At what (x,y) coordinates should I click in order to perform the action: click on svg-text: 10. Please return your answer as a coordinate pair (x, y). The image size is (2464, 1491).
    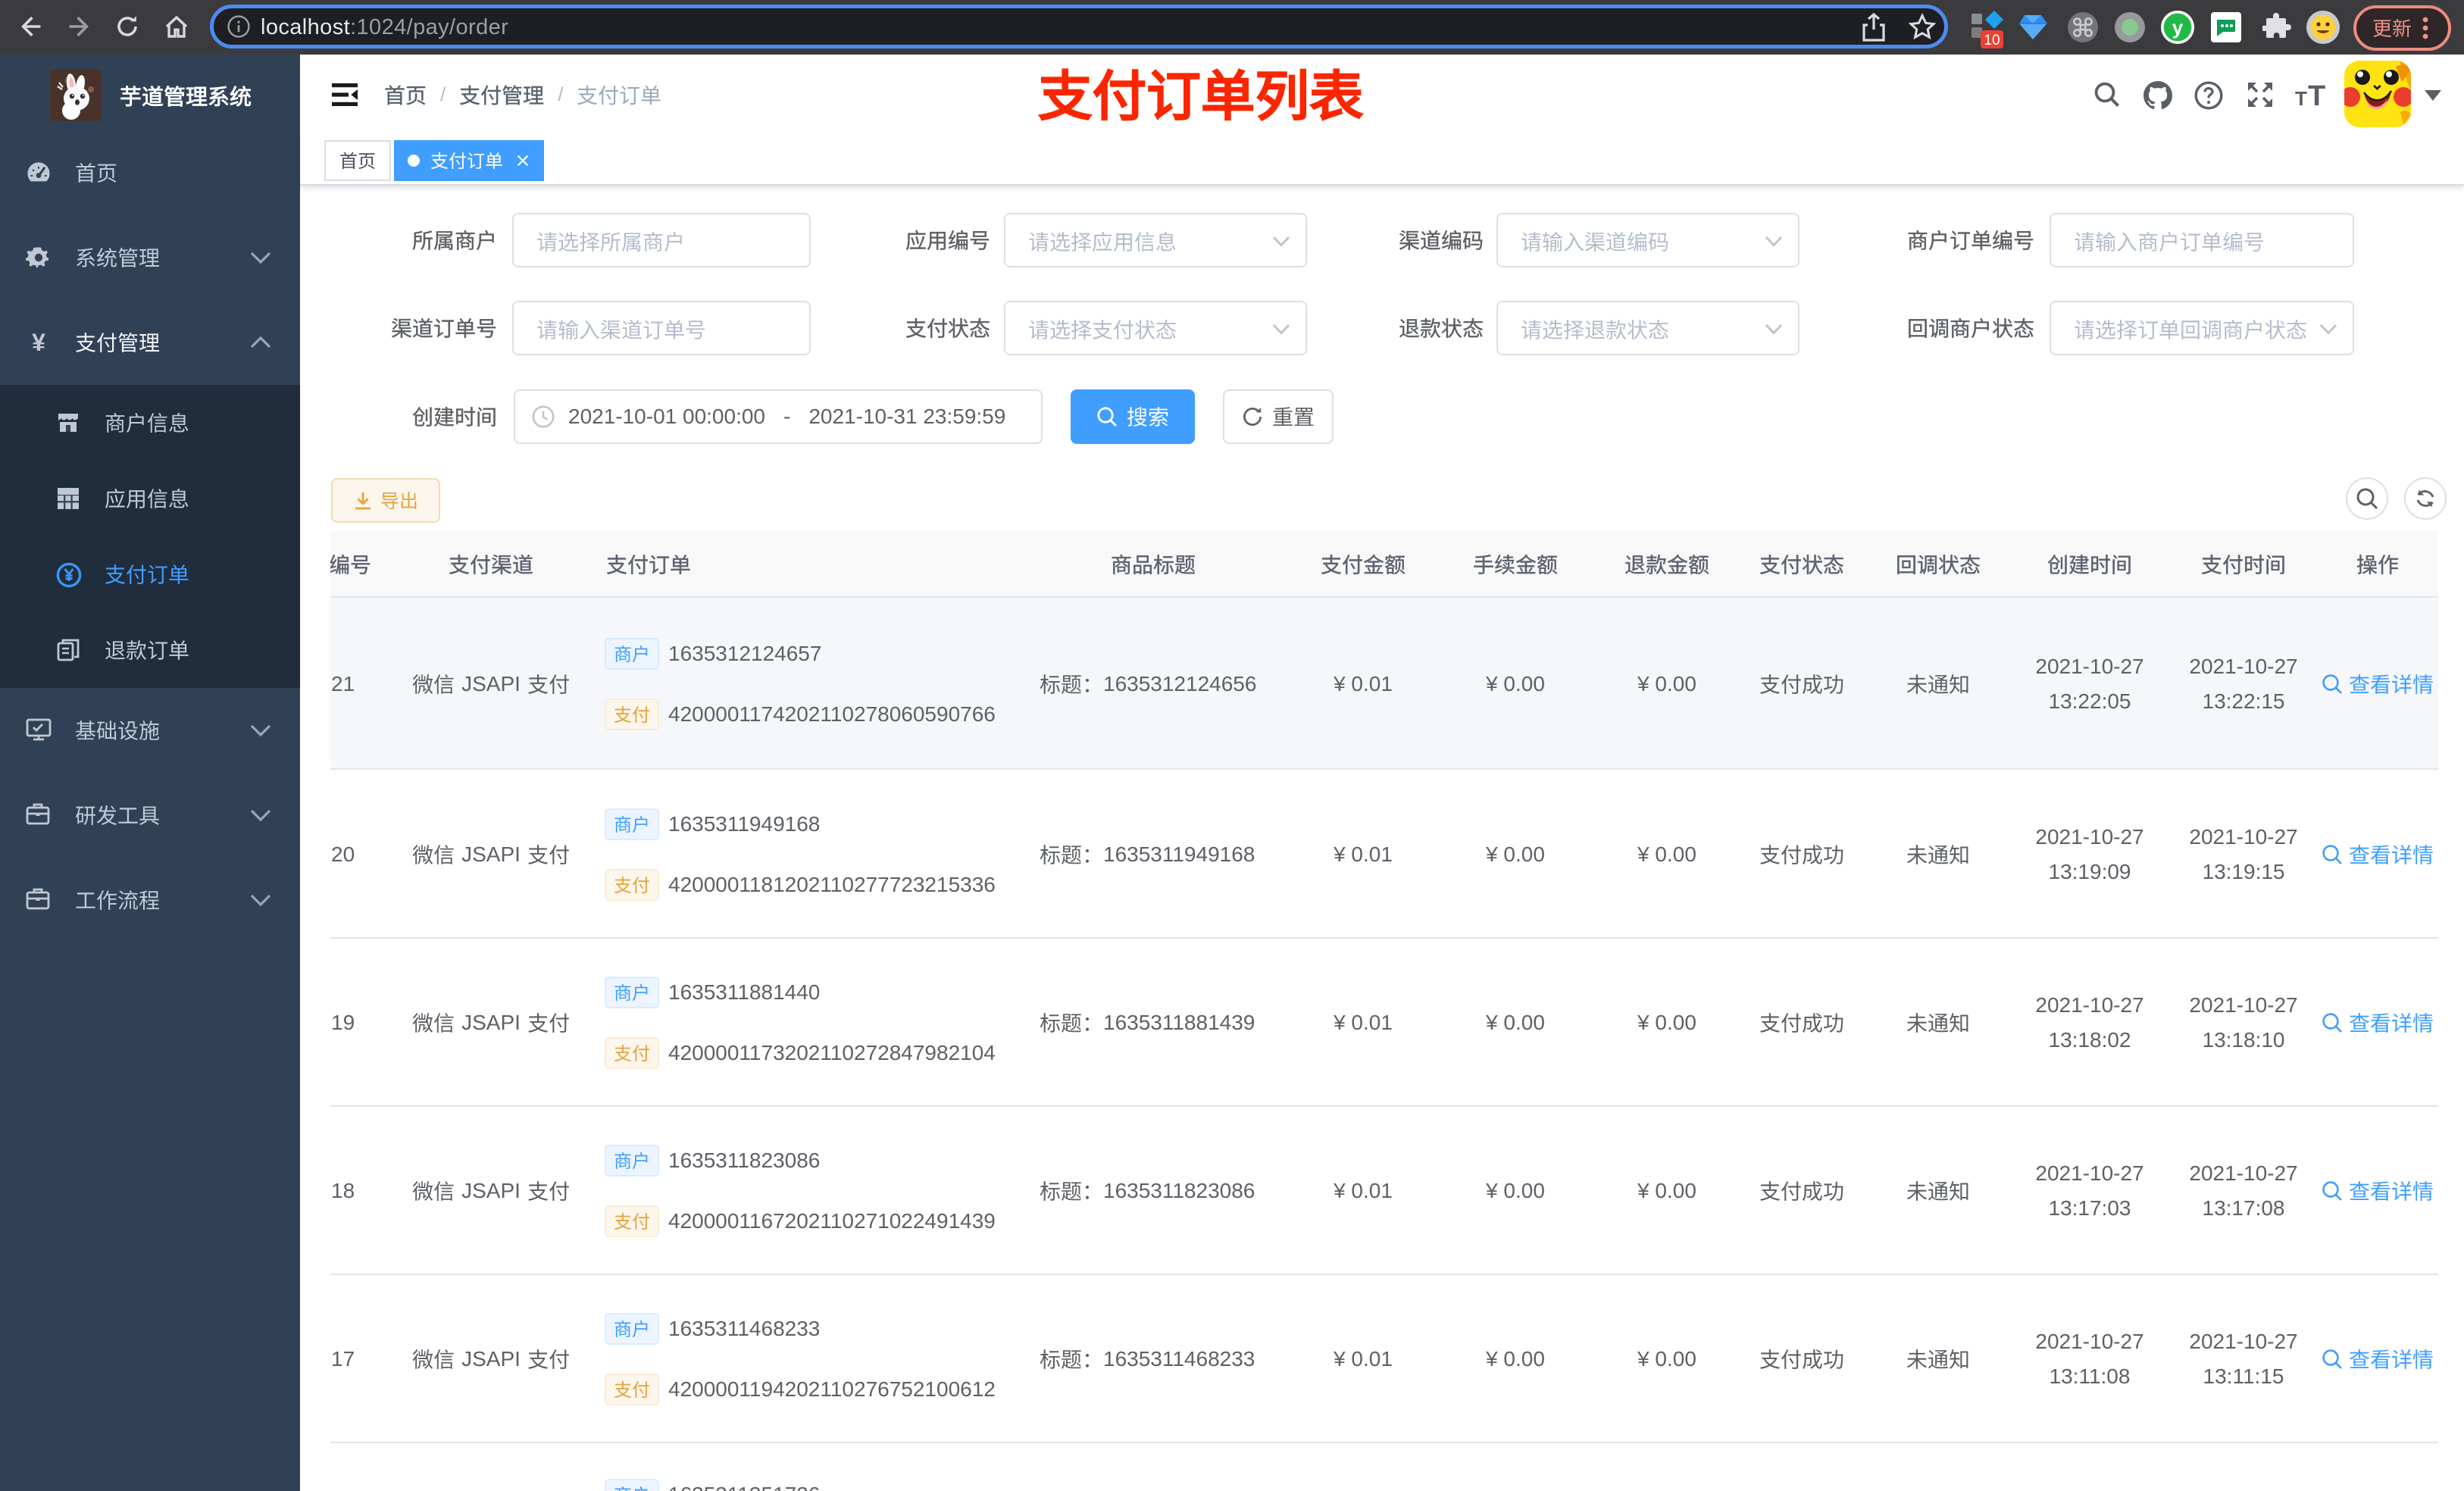
    Looking at the image, I should click on (1992, 40).